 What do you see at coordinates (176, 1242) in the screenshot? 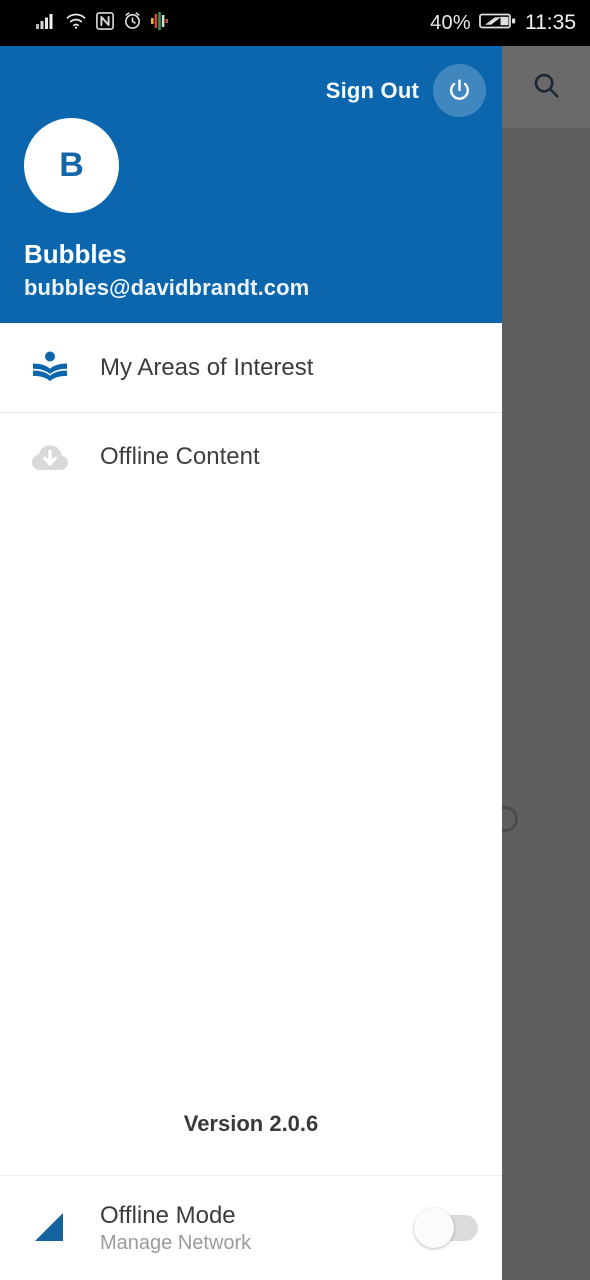
I see `offline-mode-subtitle: Manage Network` at bounding box center [176, 1242].